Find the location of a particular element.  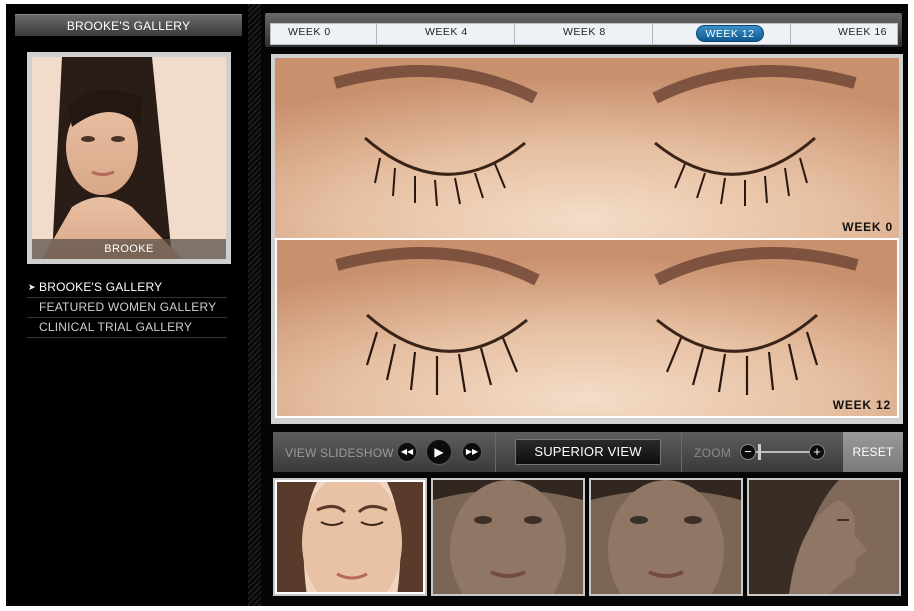

rewind-button: ◀◀ is located at coordinates (407, 452).